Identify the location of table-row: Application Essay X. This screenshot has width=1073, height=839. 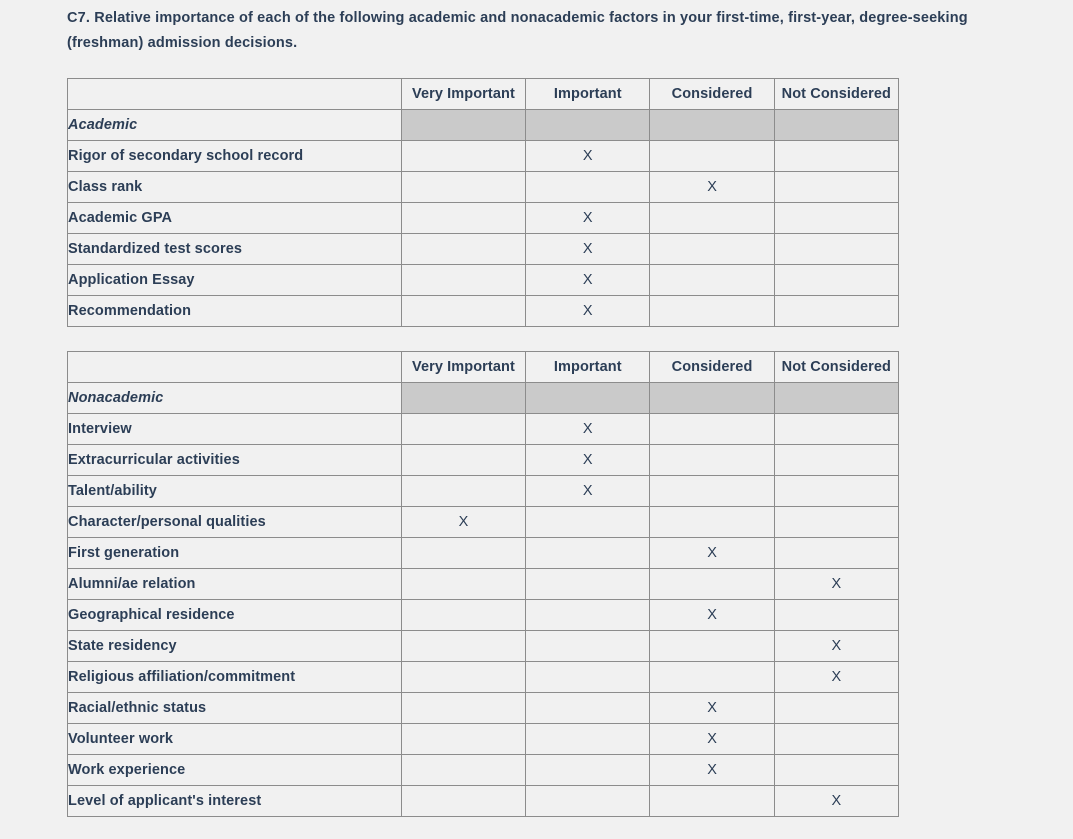
(483, 280).